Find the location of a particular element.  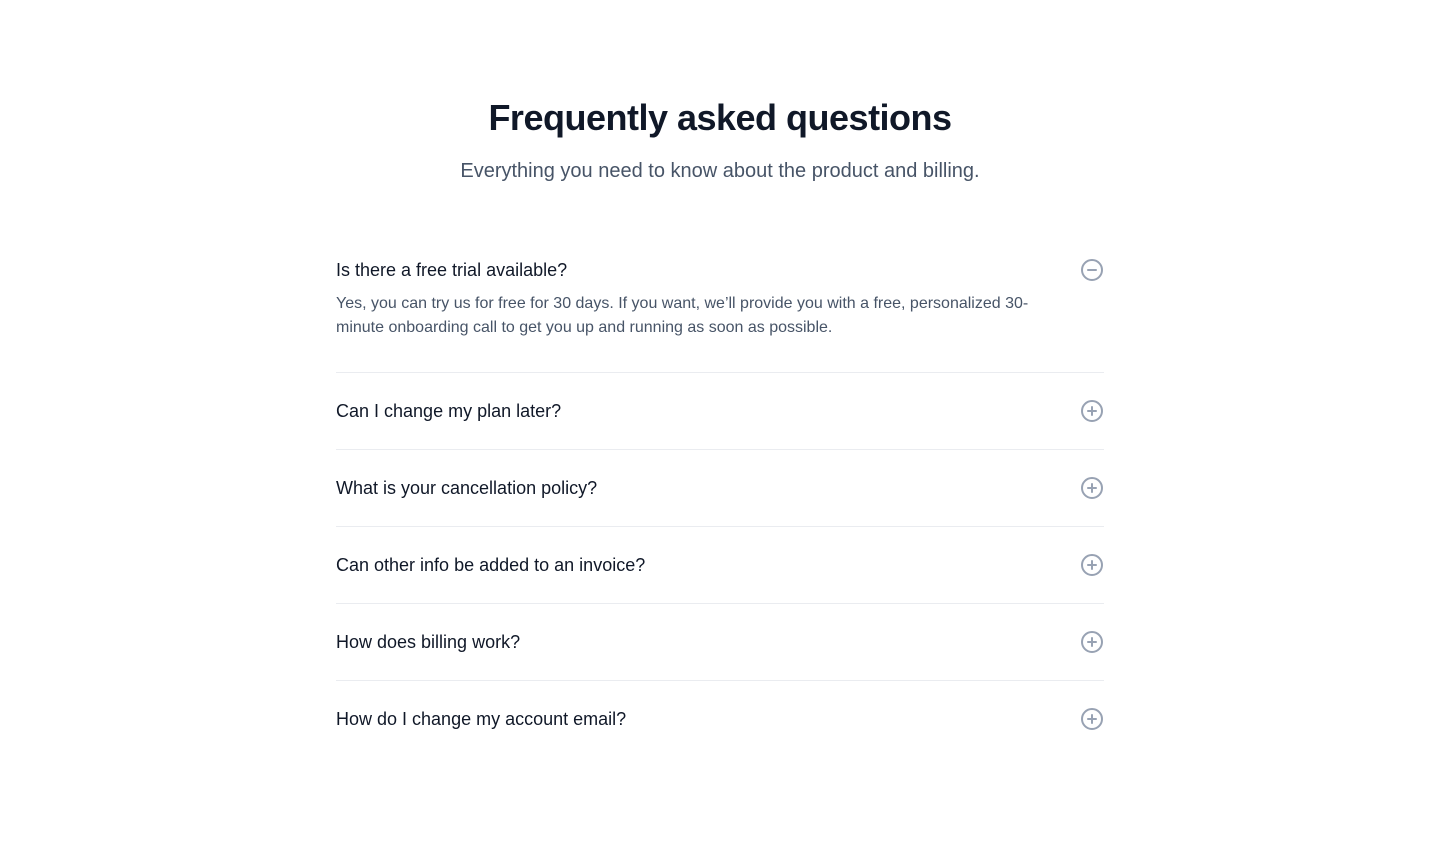

faq-question: Can other info be added to an invoice? is located at coordinates (490, 565).